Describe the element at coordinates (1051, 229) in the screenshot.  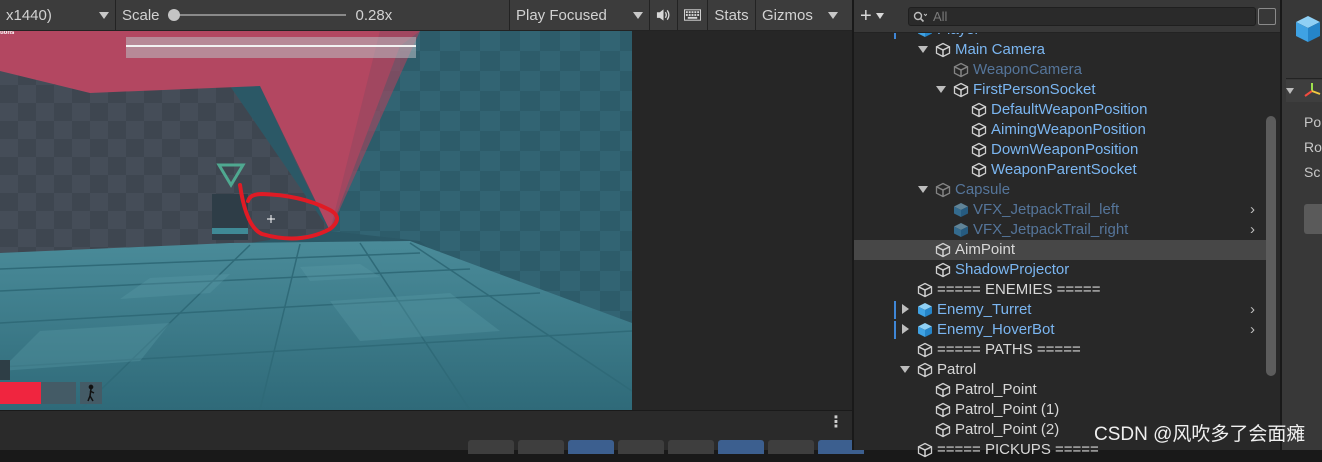
I see `hierarchy-item-label: VFX_JetpackTrail_right` at that location.